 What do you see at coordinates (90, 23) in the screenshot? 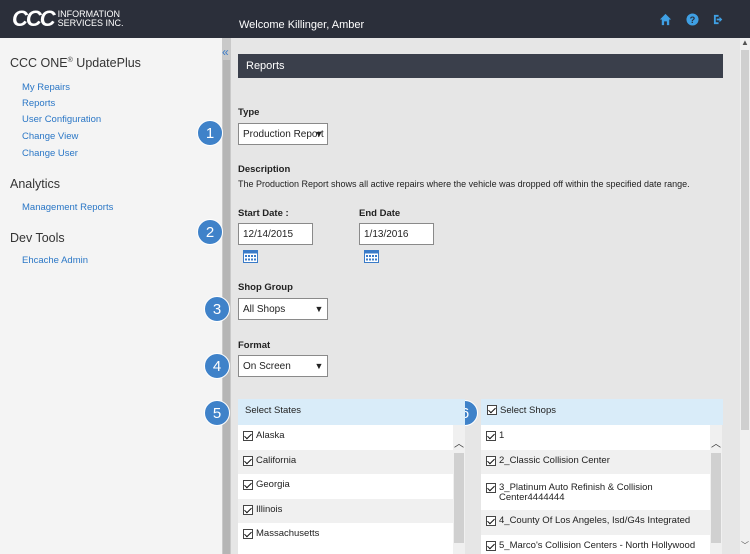
I see `logo-line-2: SERVICES INC.` at bounding box center [90, 23].